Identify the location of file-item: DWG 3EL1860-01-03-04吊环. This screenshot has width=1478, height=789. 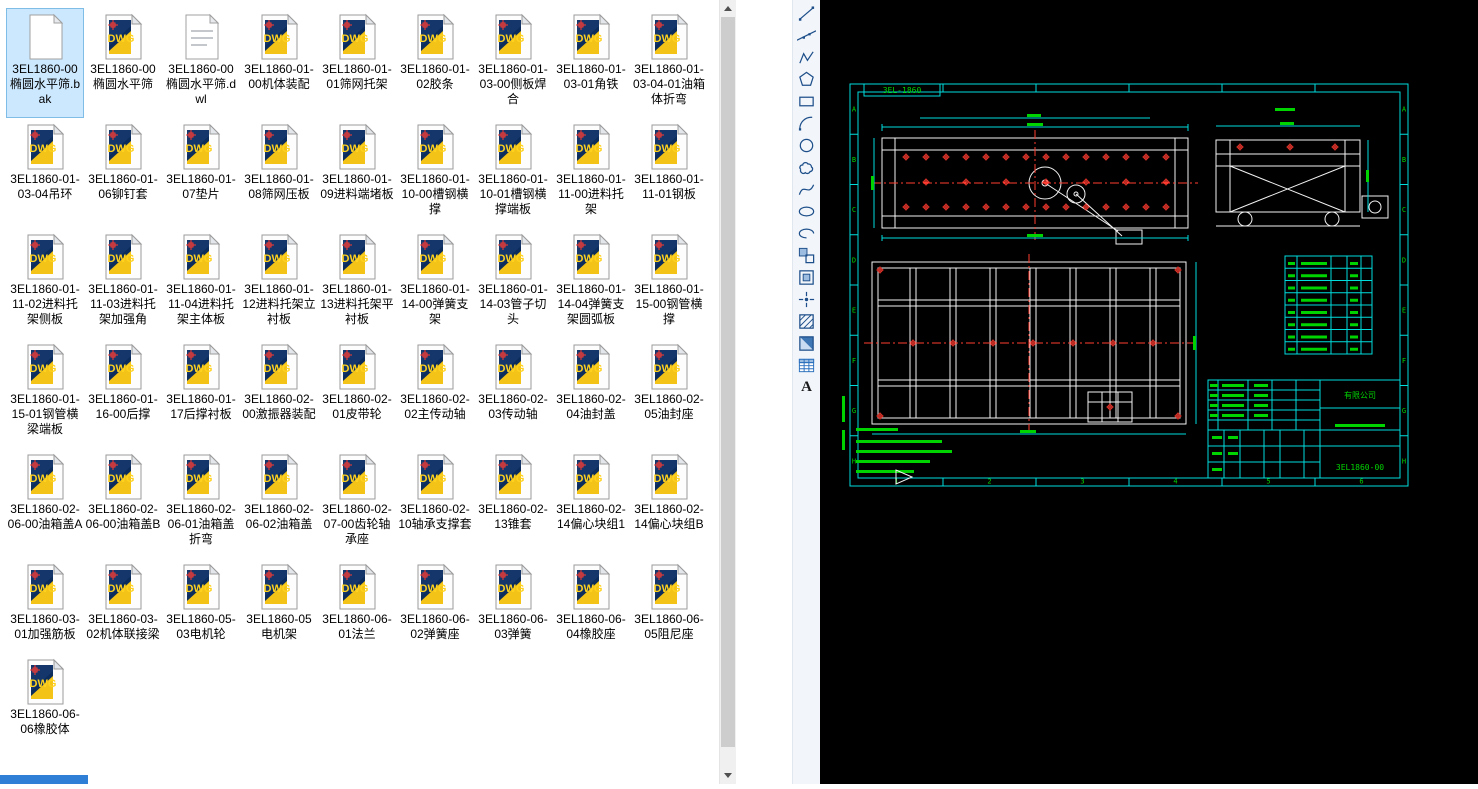
(45, 173).